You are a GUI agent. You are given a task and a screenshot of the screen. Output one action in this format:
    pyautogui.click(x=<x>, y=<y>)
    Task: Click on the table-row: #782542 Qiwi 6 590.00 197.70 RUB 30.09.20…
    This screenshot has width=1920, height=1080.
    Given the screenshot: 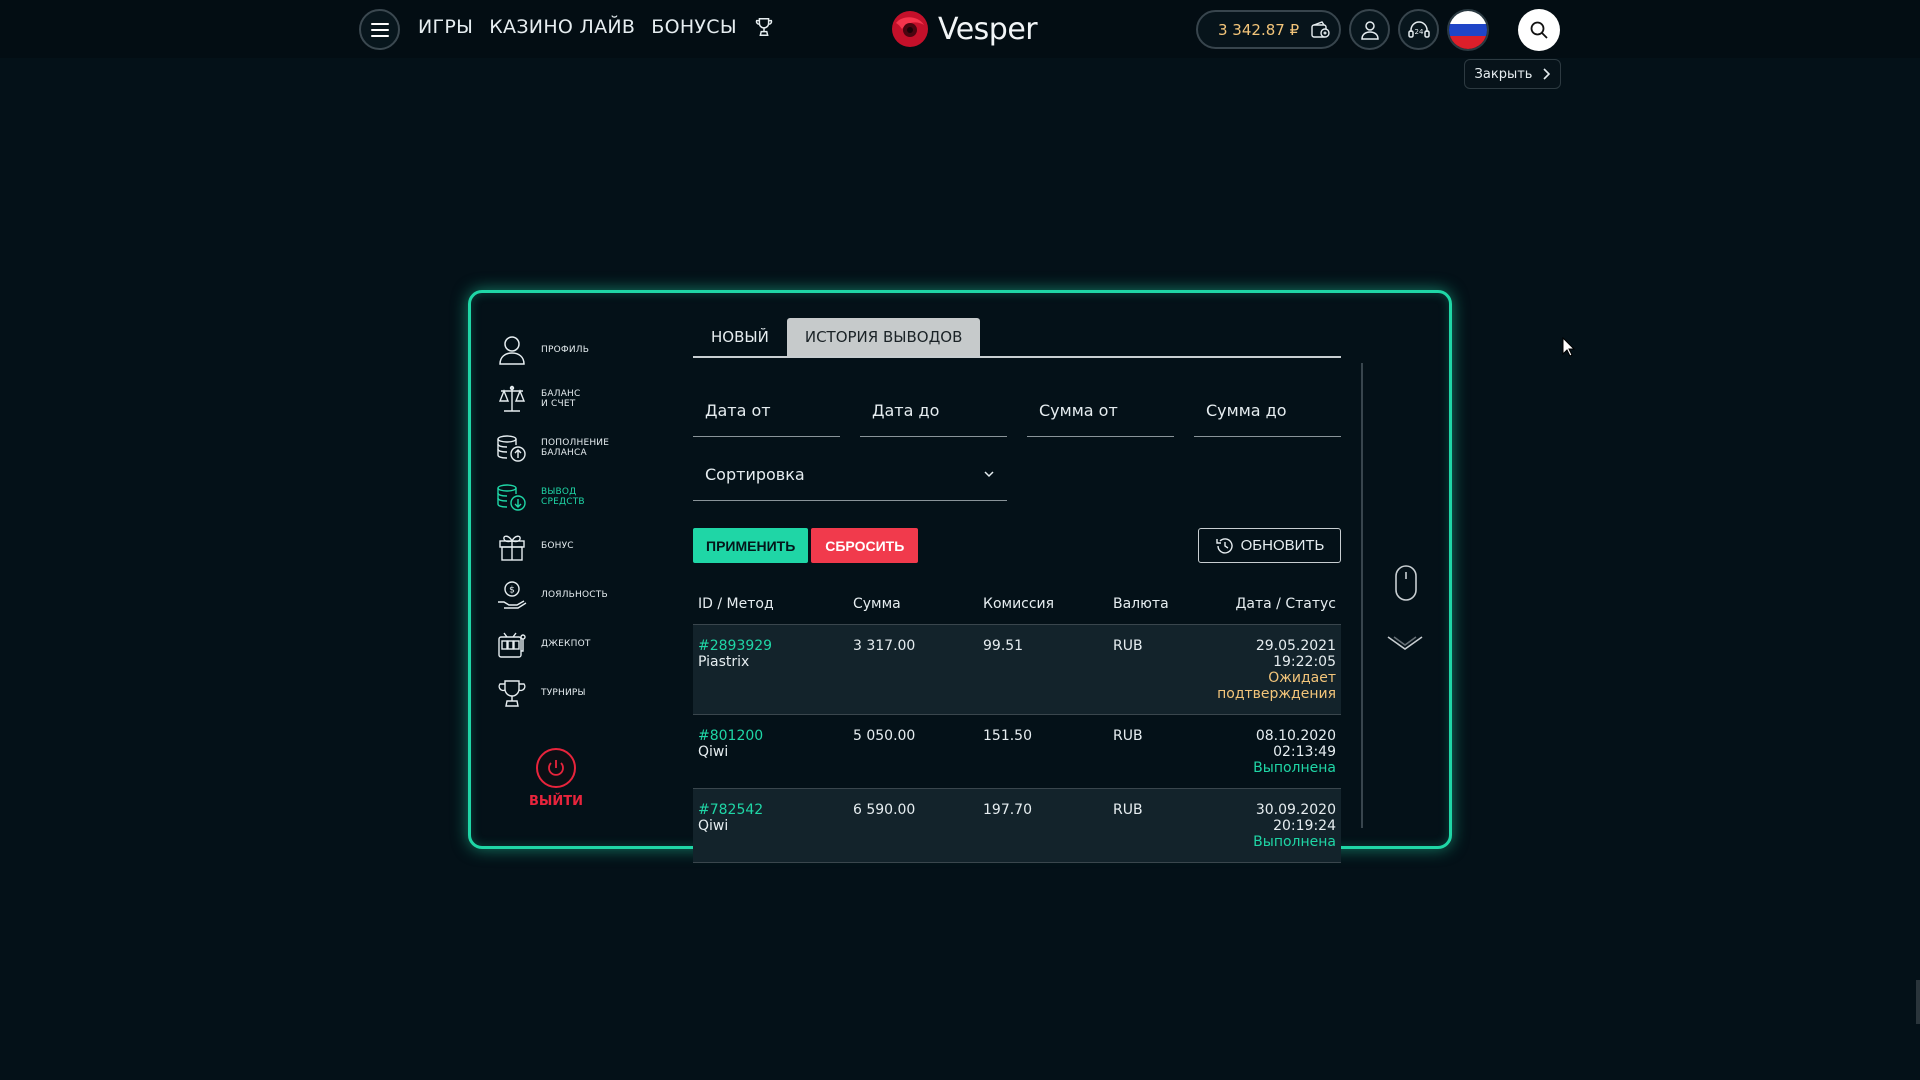 What is the action you would take?
    pyautogui.click(x=1017, y=825)
    